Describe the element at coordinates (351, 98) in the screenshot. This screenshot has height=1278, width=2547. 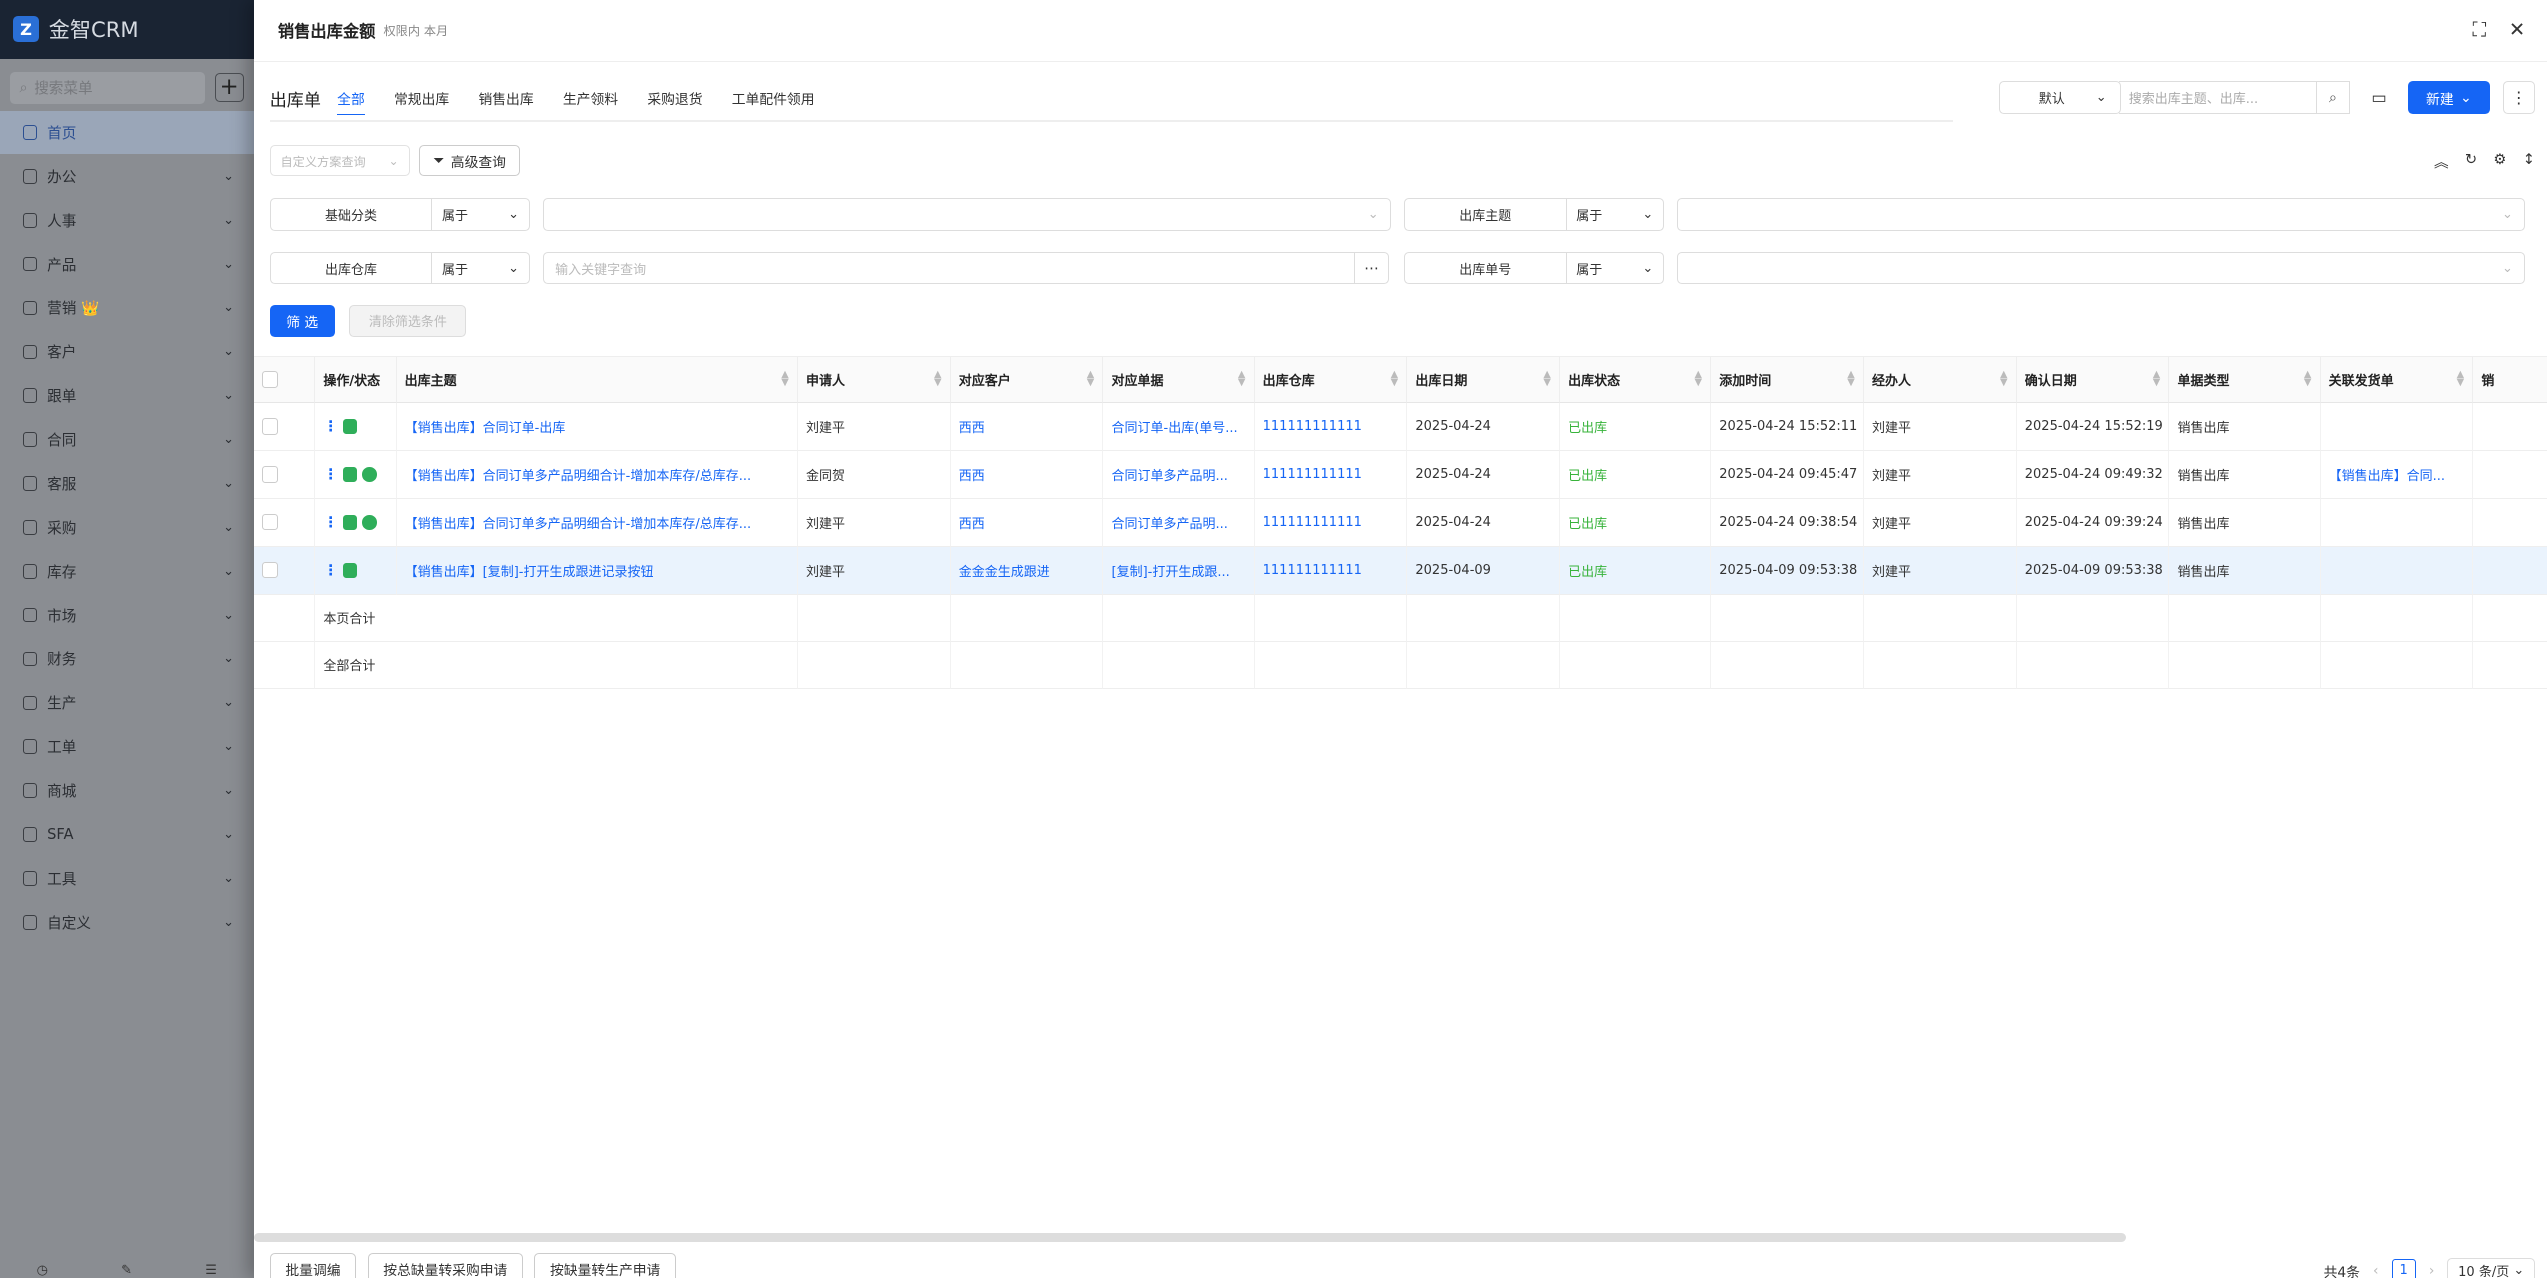
I see `tab-all: 全部` at that location.